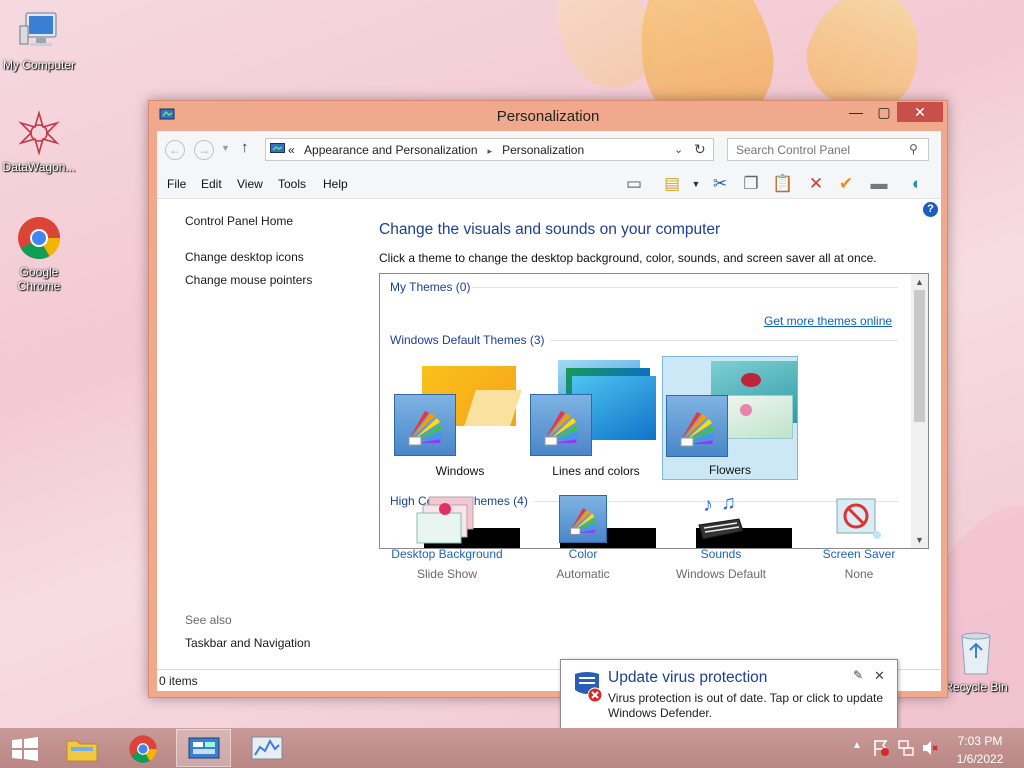 The height and width of the screenshot is (768, 1024). I want to click on volume-muted-icon, so click(930, 748).